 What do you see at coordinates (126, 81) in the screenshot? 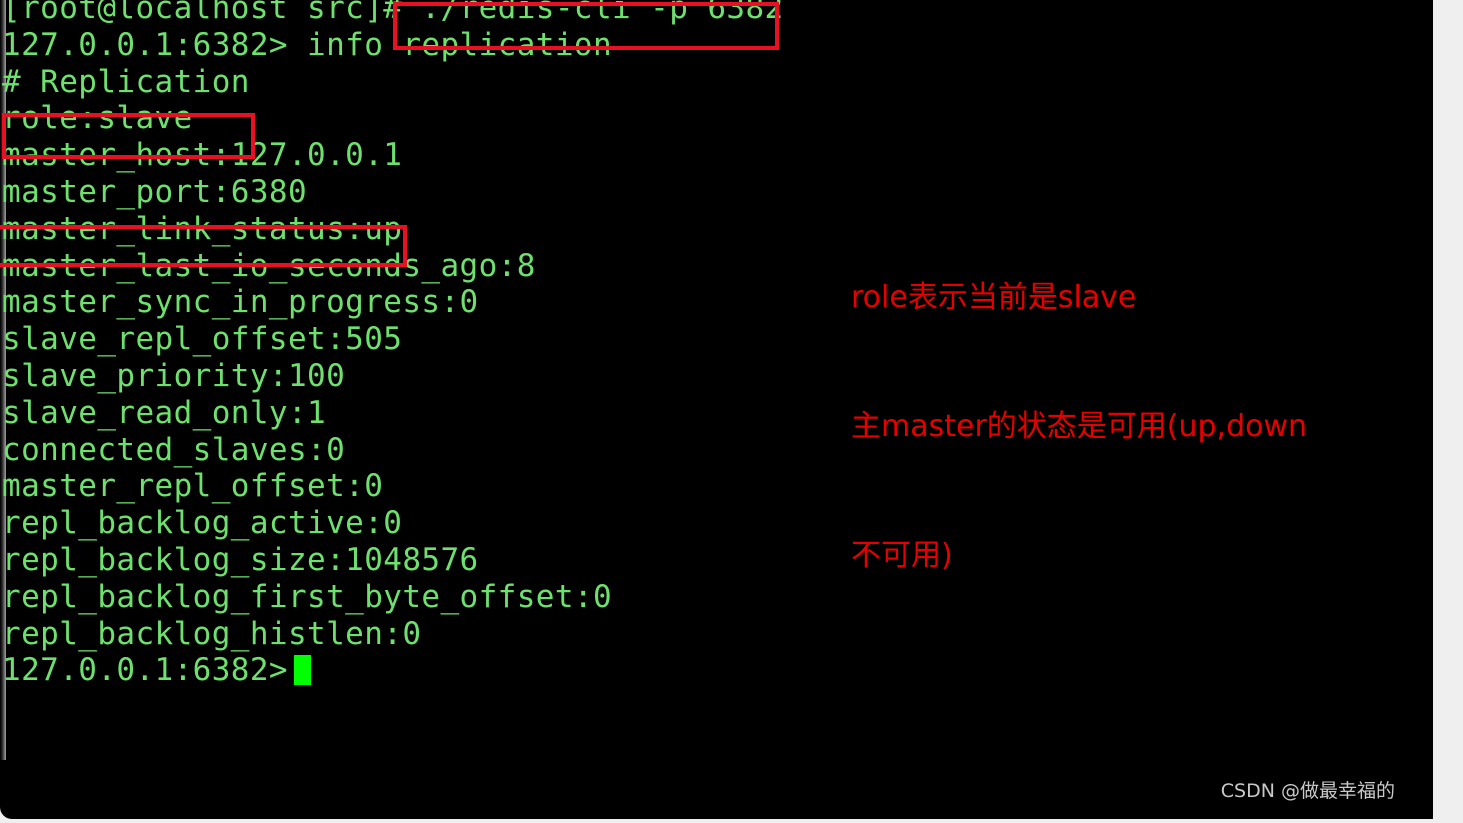
I see `terminal-line-section-header: # Replication` at bounding box center [126, 81].